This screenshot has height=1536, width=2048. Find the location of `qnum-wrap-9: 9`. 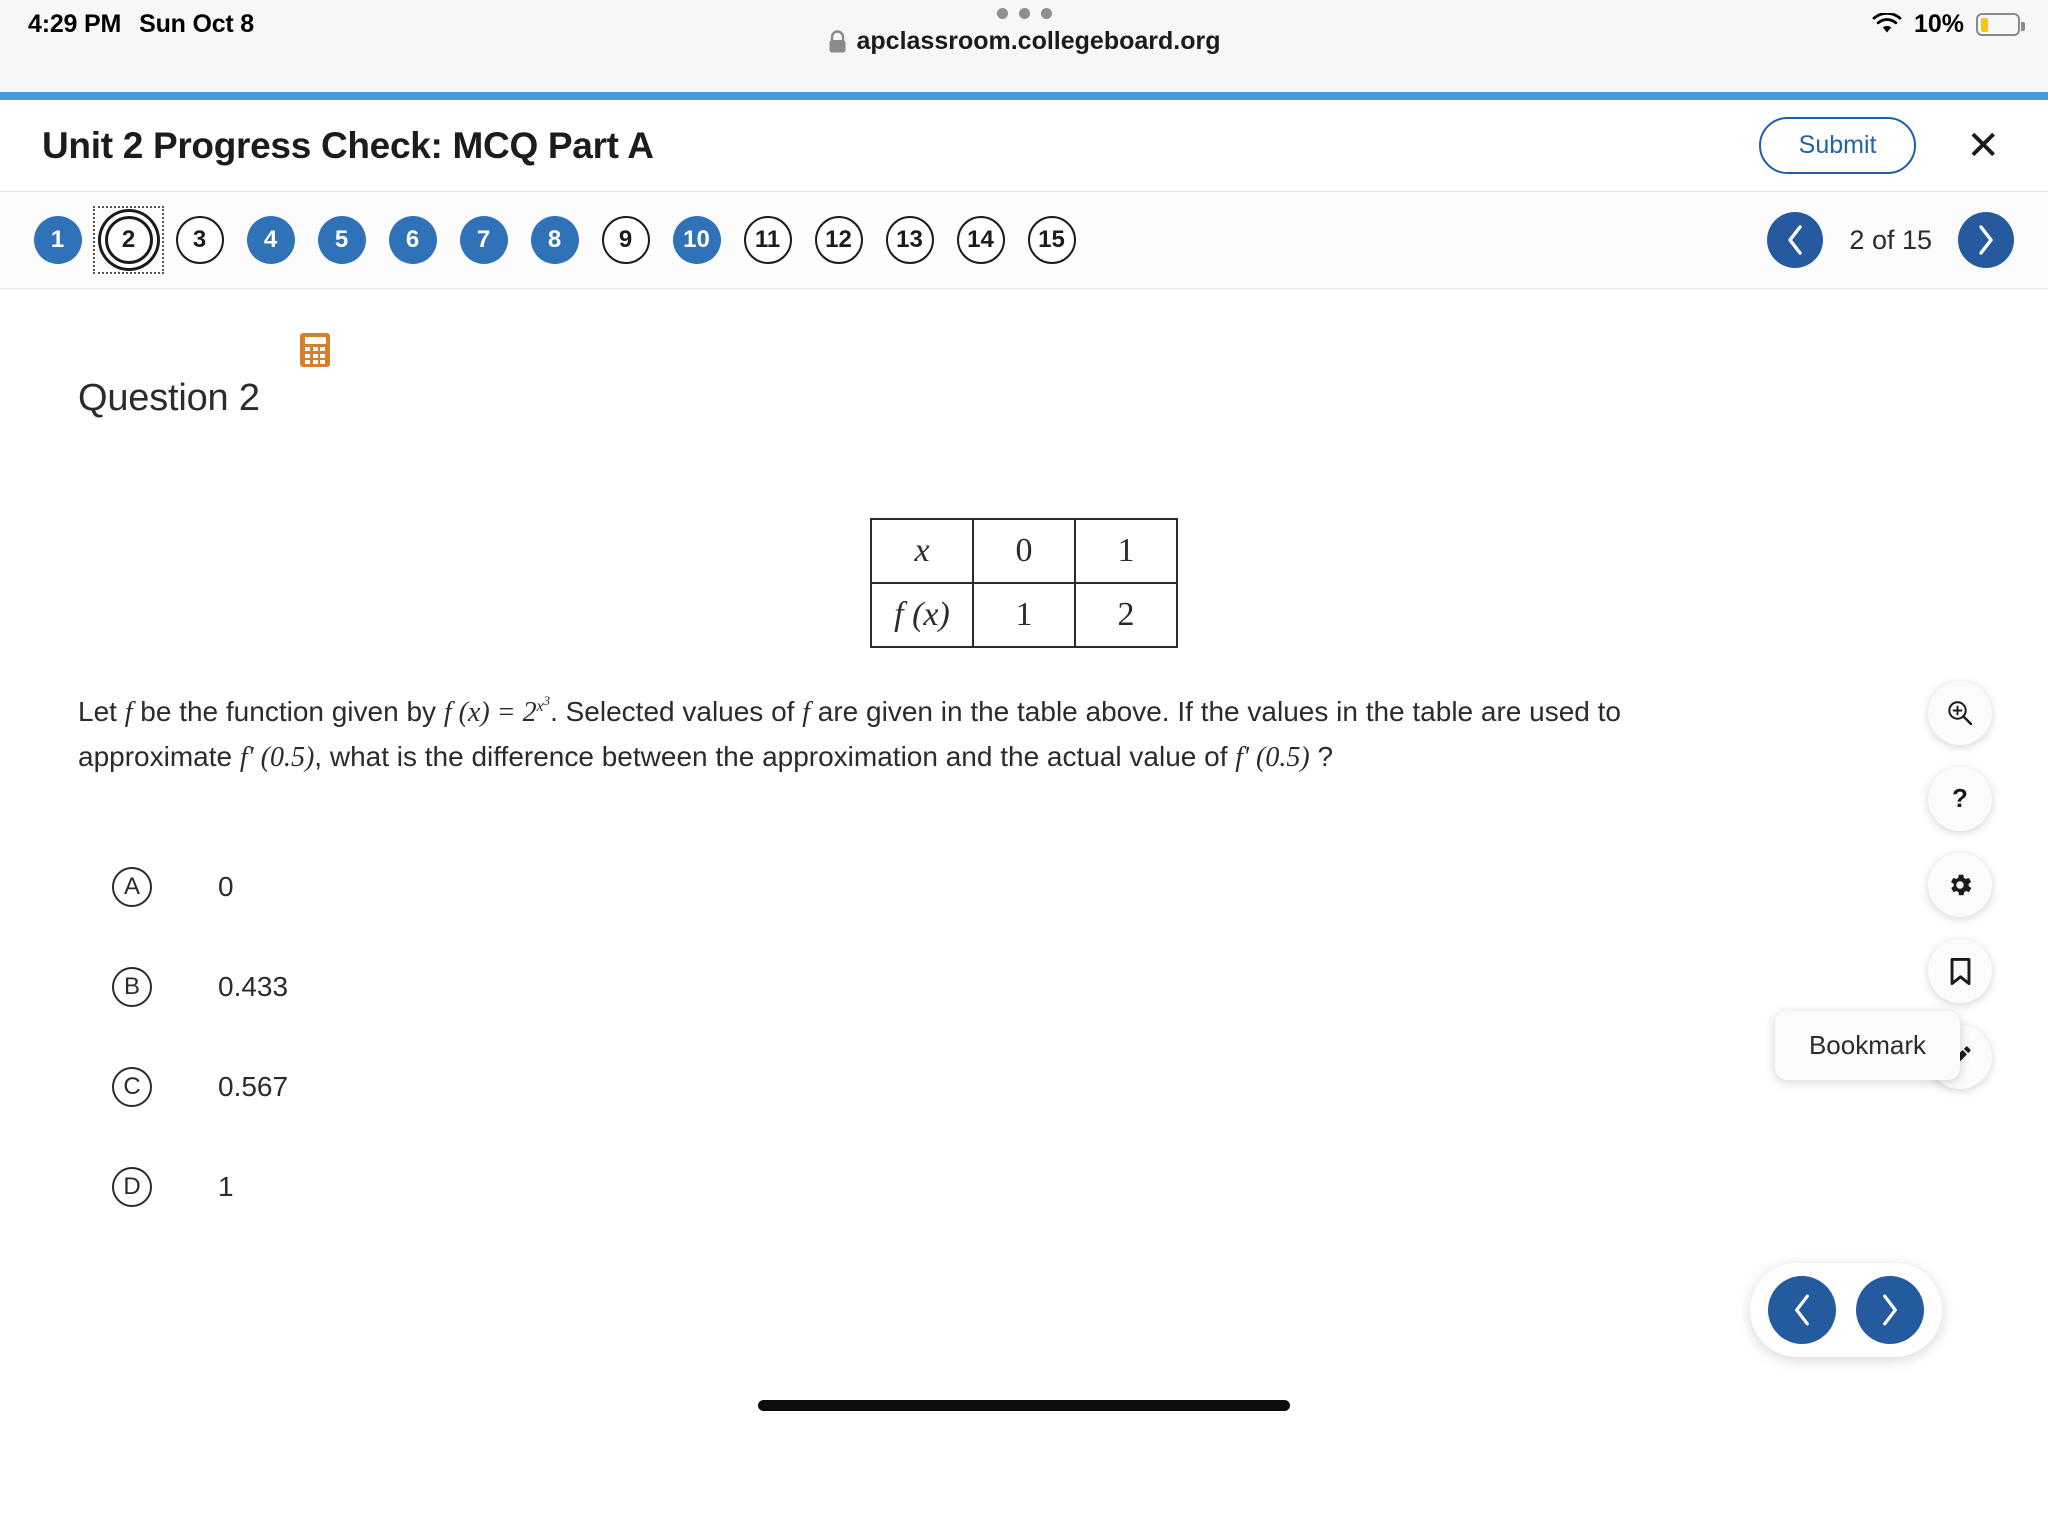

qnum-wrap-9: 9 is located at coordinates (625, 240).